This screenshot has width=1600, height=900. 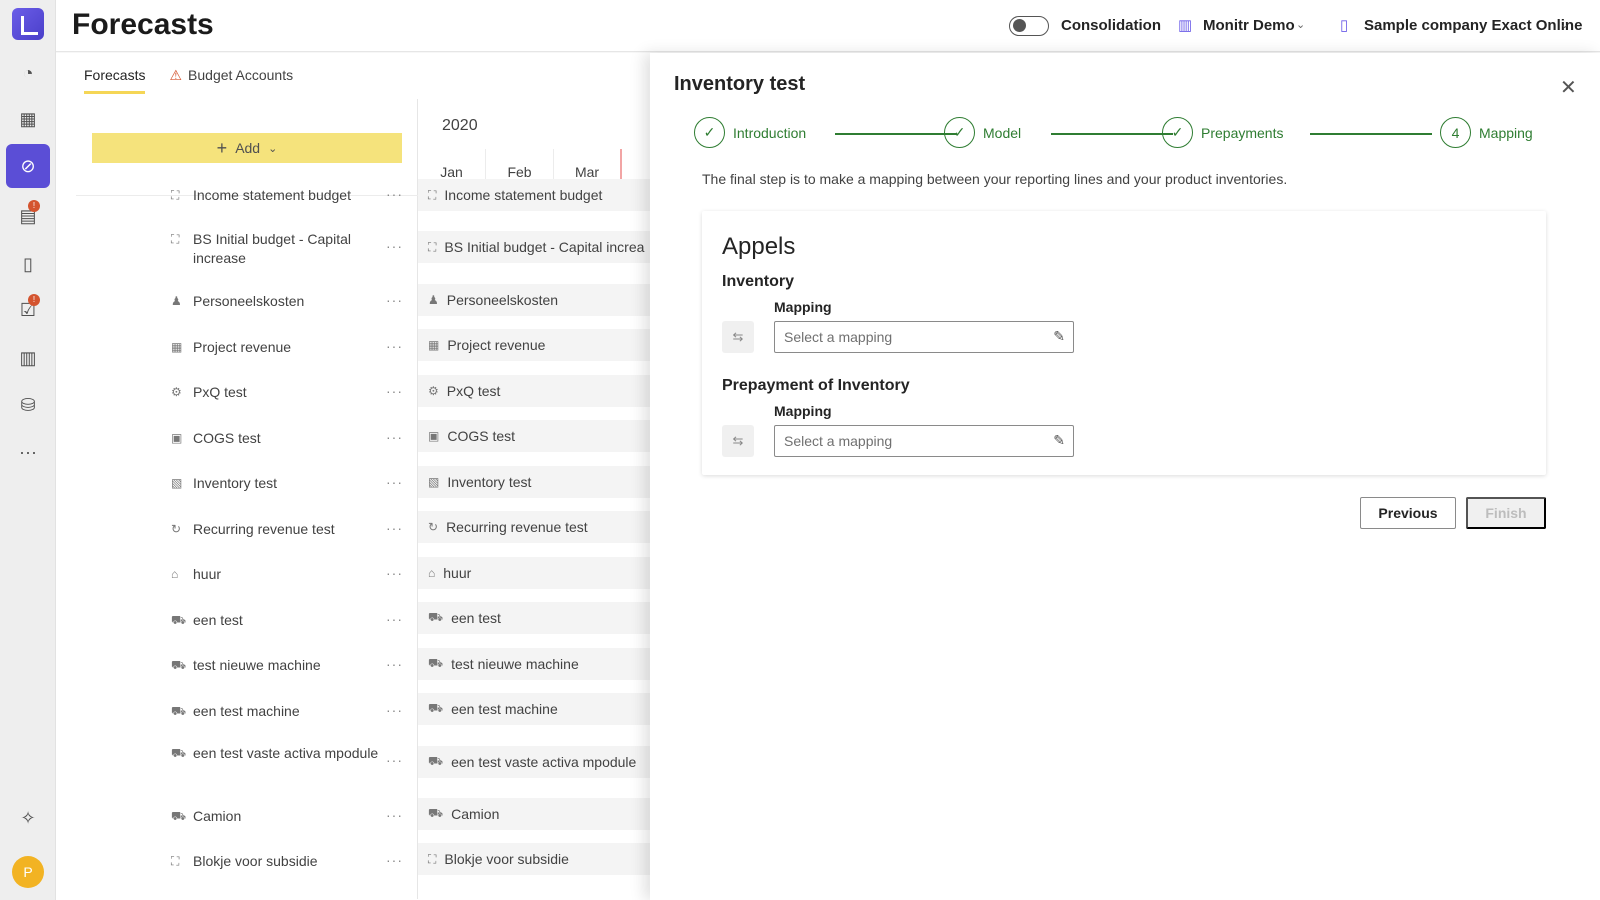 I want to click on table-warning-icon: ▤!, so click(x=28, y=216).